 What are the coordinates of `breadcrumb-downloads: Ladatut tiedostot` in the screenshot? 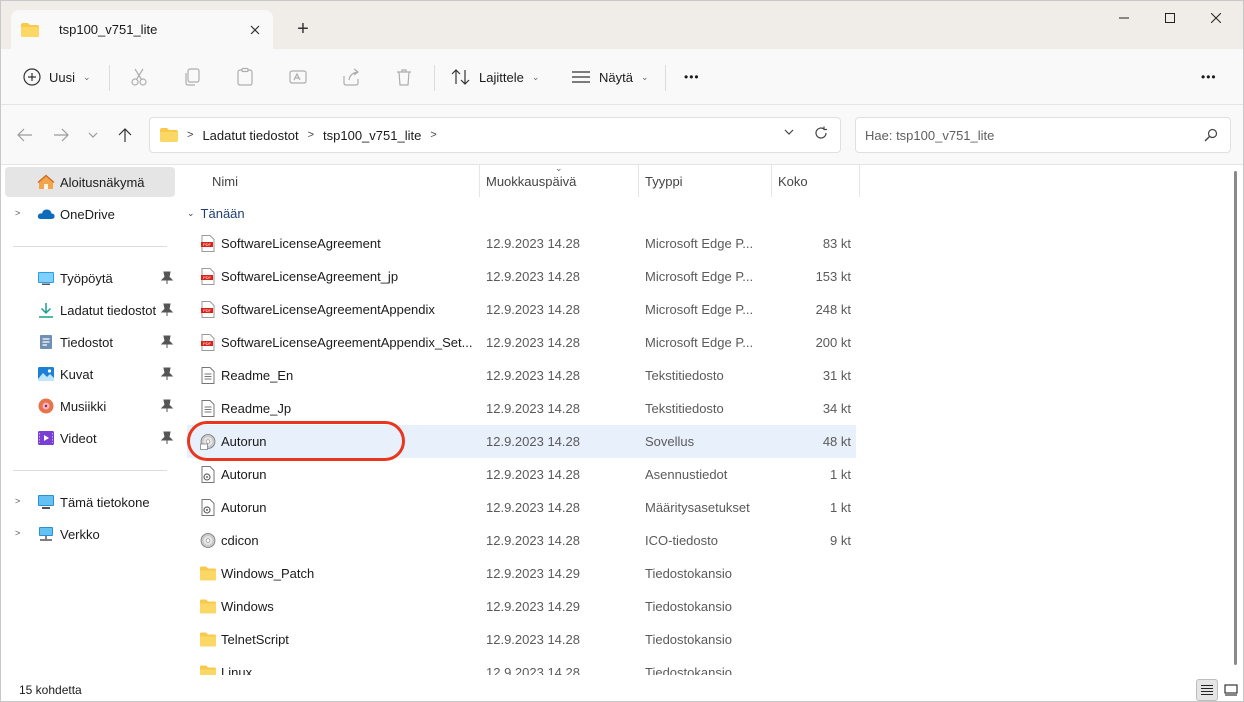 It's located at (250, 135).